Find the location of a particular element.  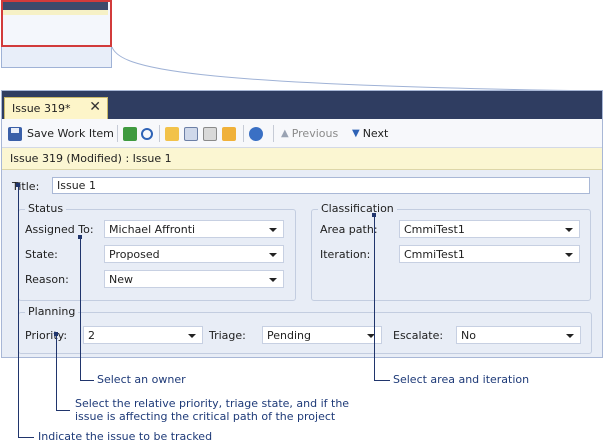

email-button is located at coordinates (229, 133).